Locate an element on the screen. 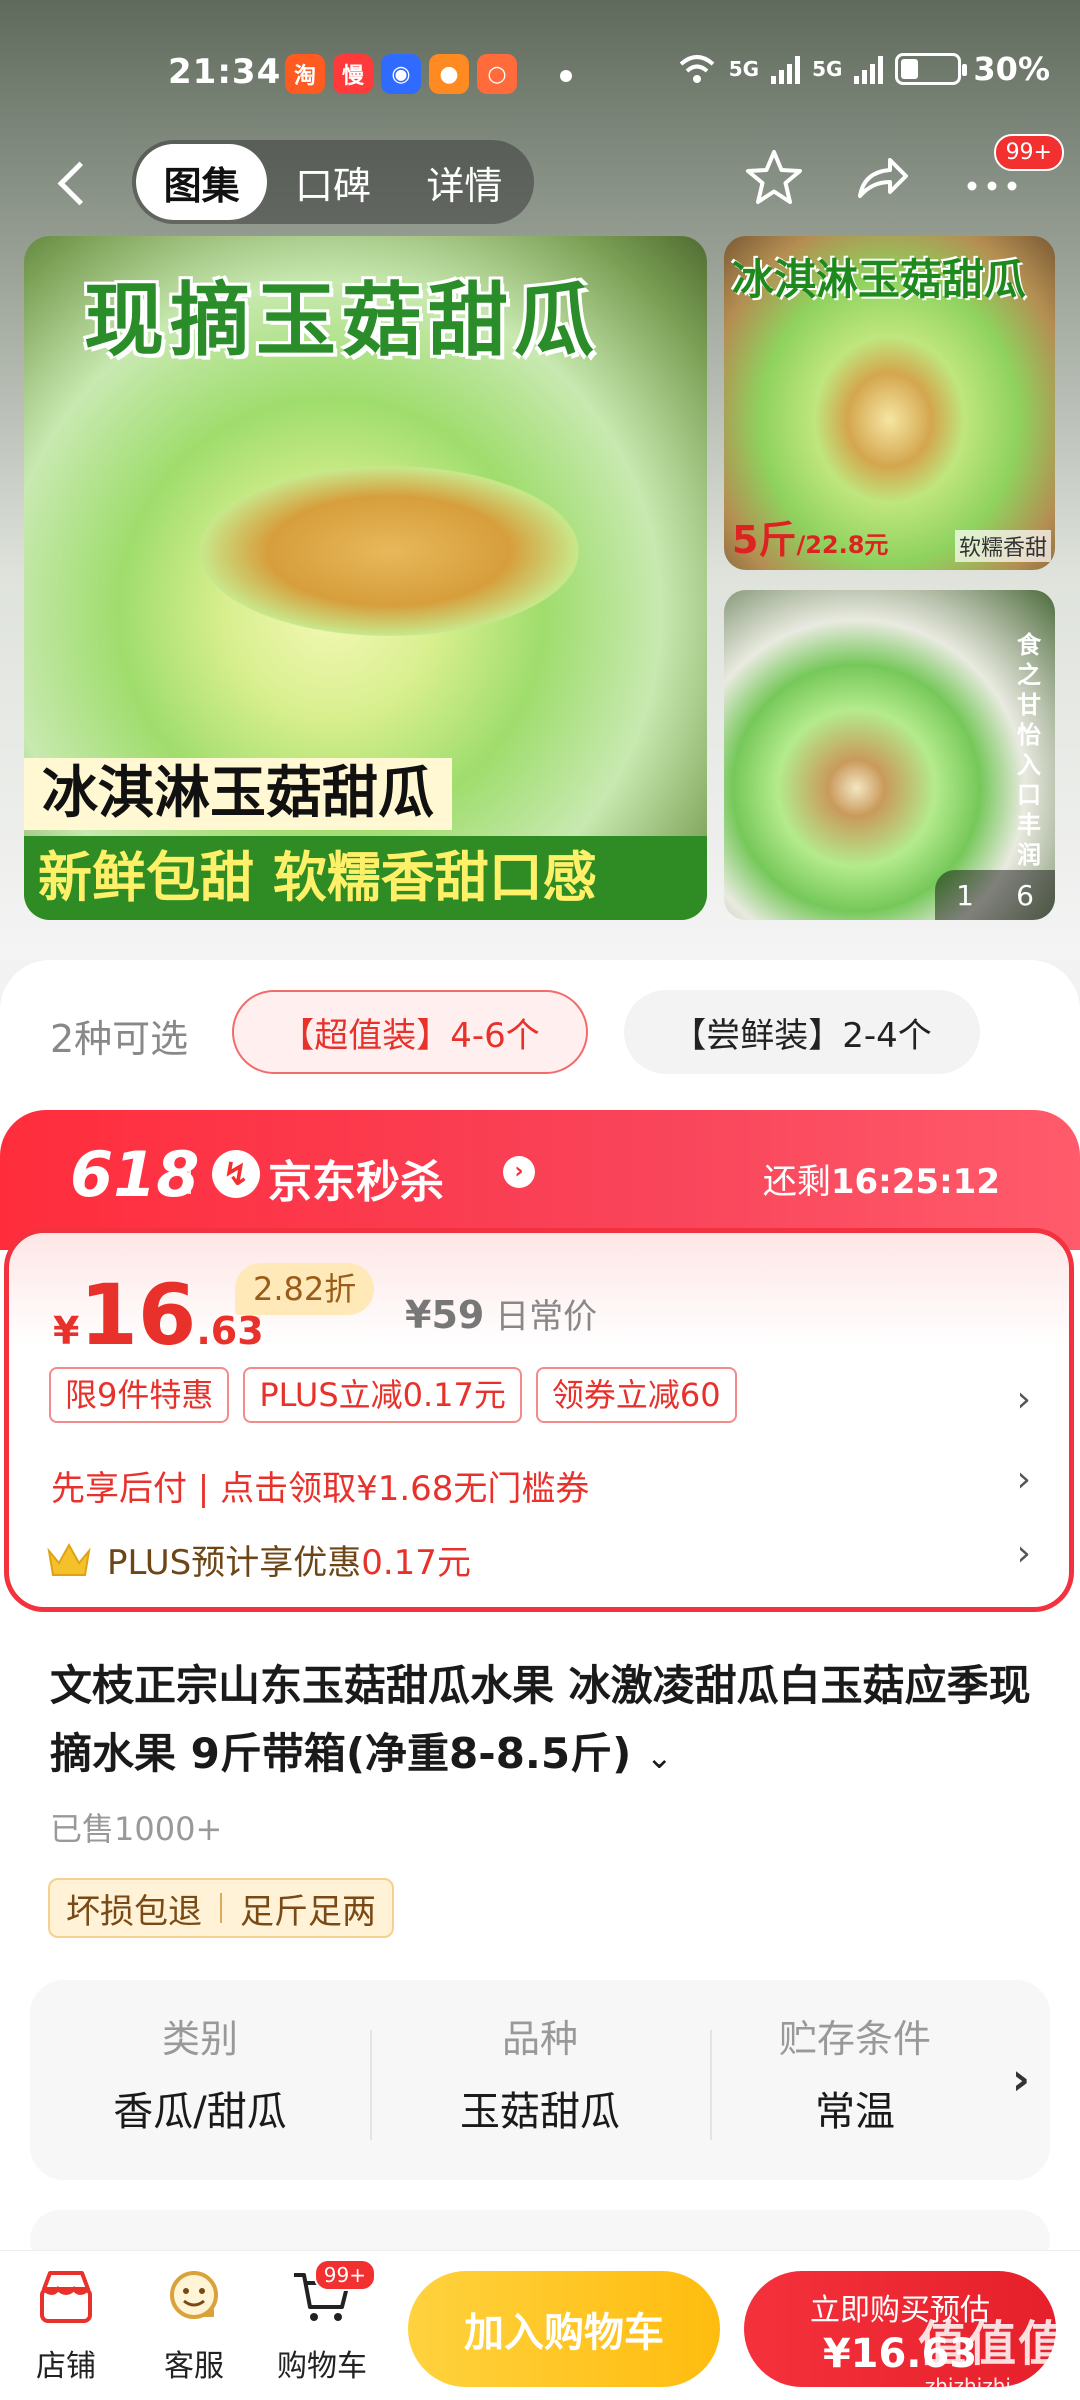 The width and height of the screenshot is (1080, 2400). message-badge: 99+ is located at coordinates (1028, 152).